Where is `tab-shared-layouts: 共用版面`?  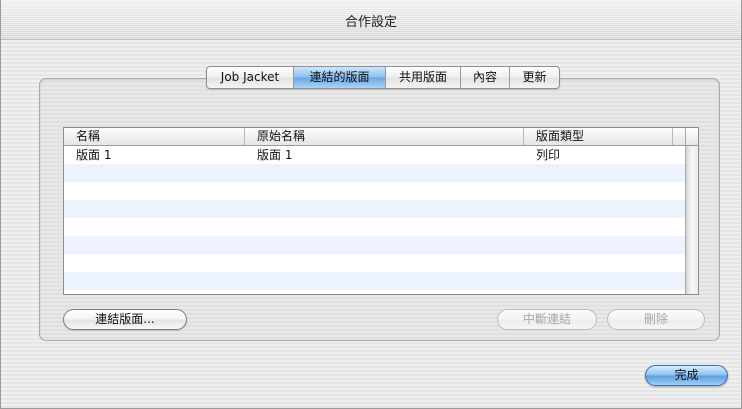
tab-shared-layouts: 共用版面 is located at coordinates (422, 77).